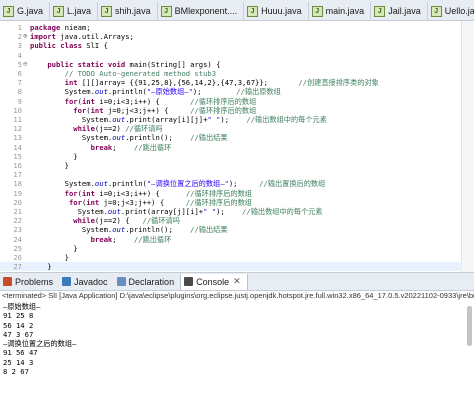 This screenshot has height=400, width=474. Describe the element at coordinates (94, 37) in the screenshot. I see `code-token: java.util.Arrays;` at that location.